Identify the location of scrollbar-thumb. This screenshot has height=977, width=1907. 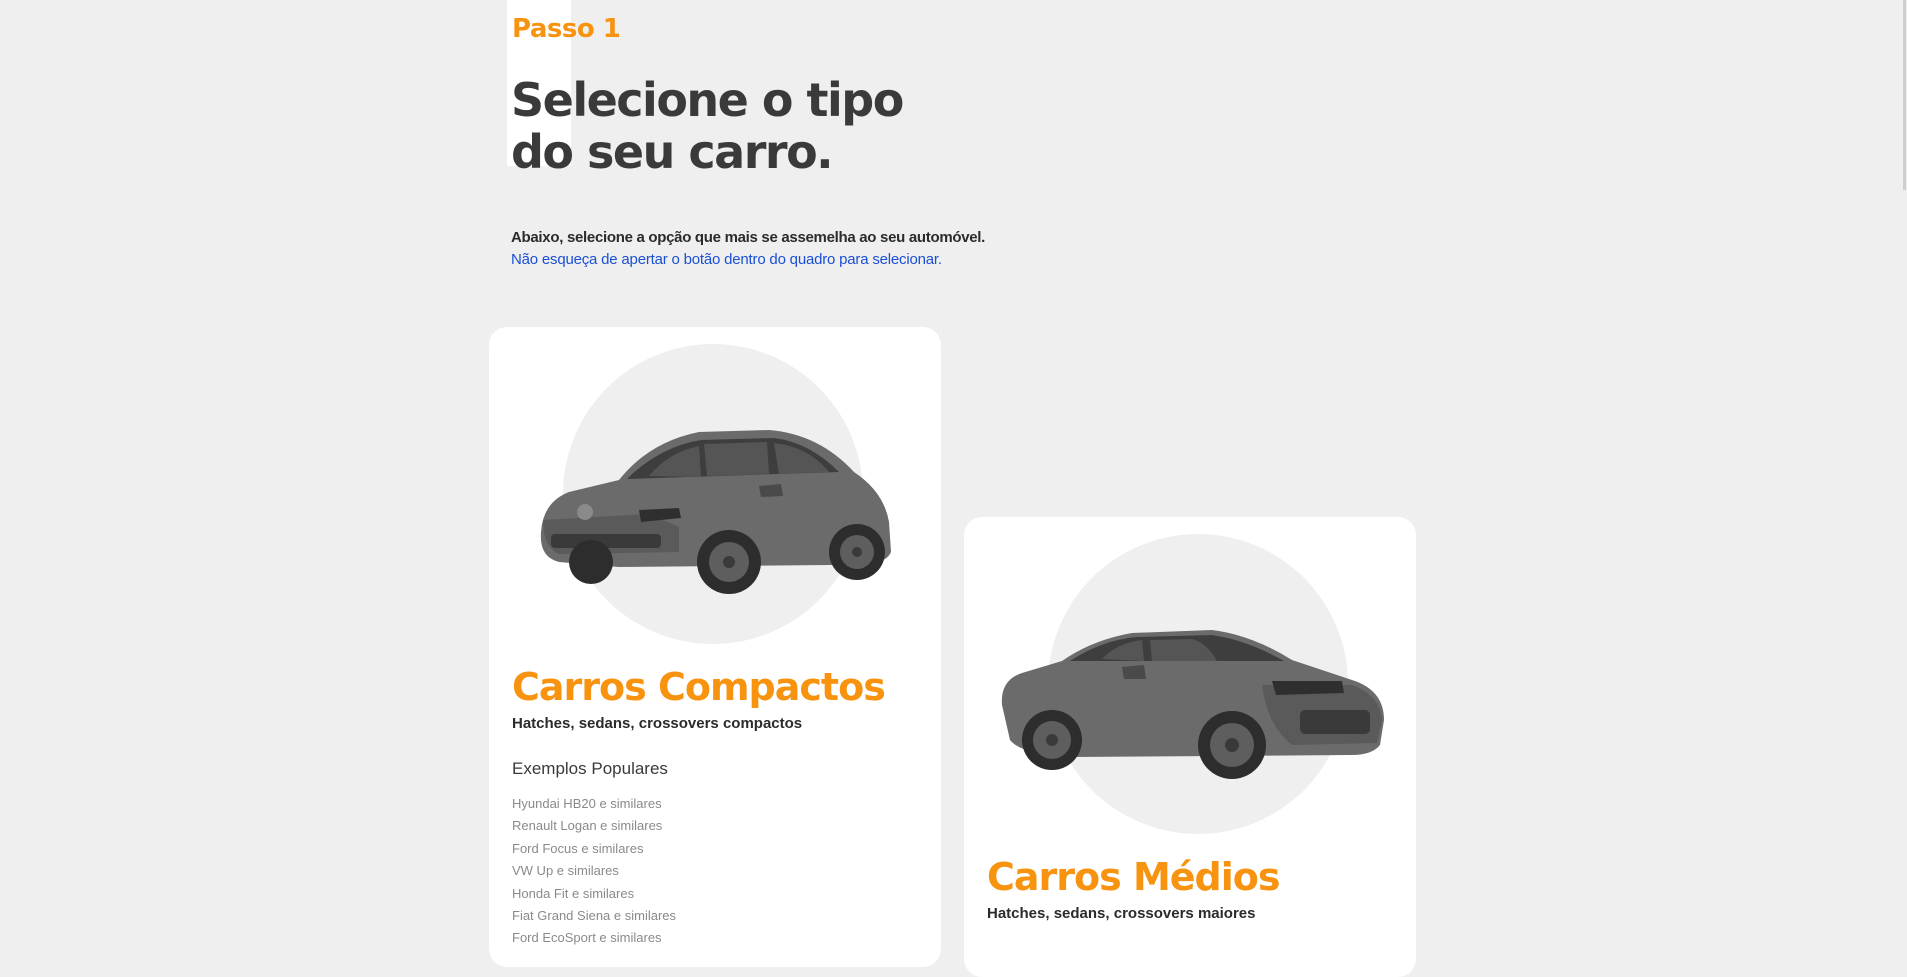
(1904, 95).